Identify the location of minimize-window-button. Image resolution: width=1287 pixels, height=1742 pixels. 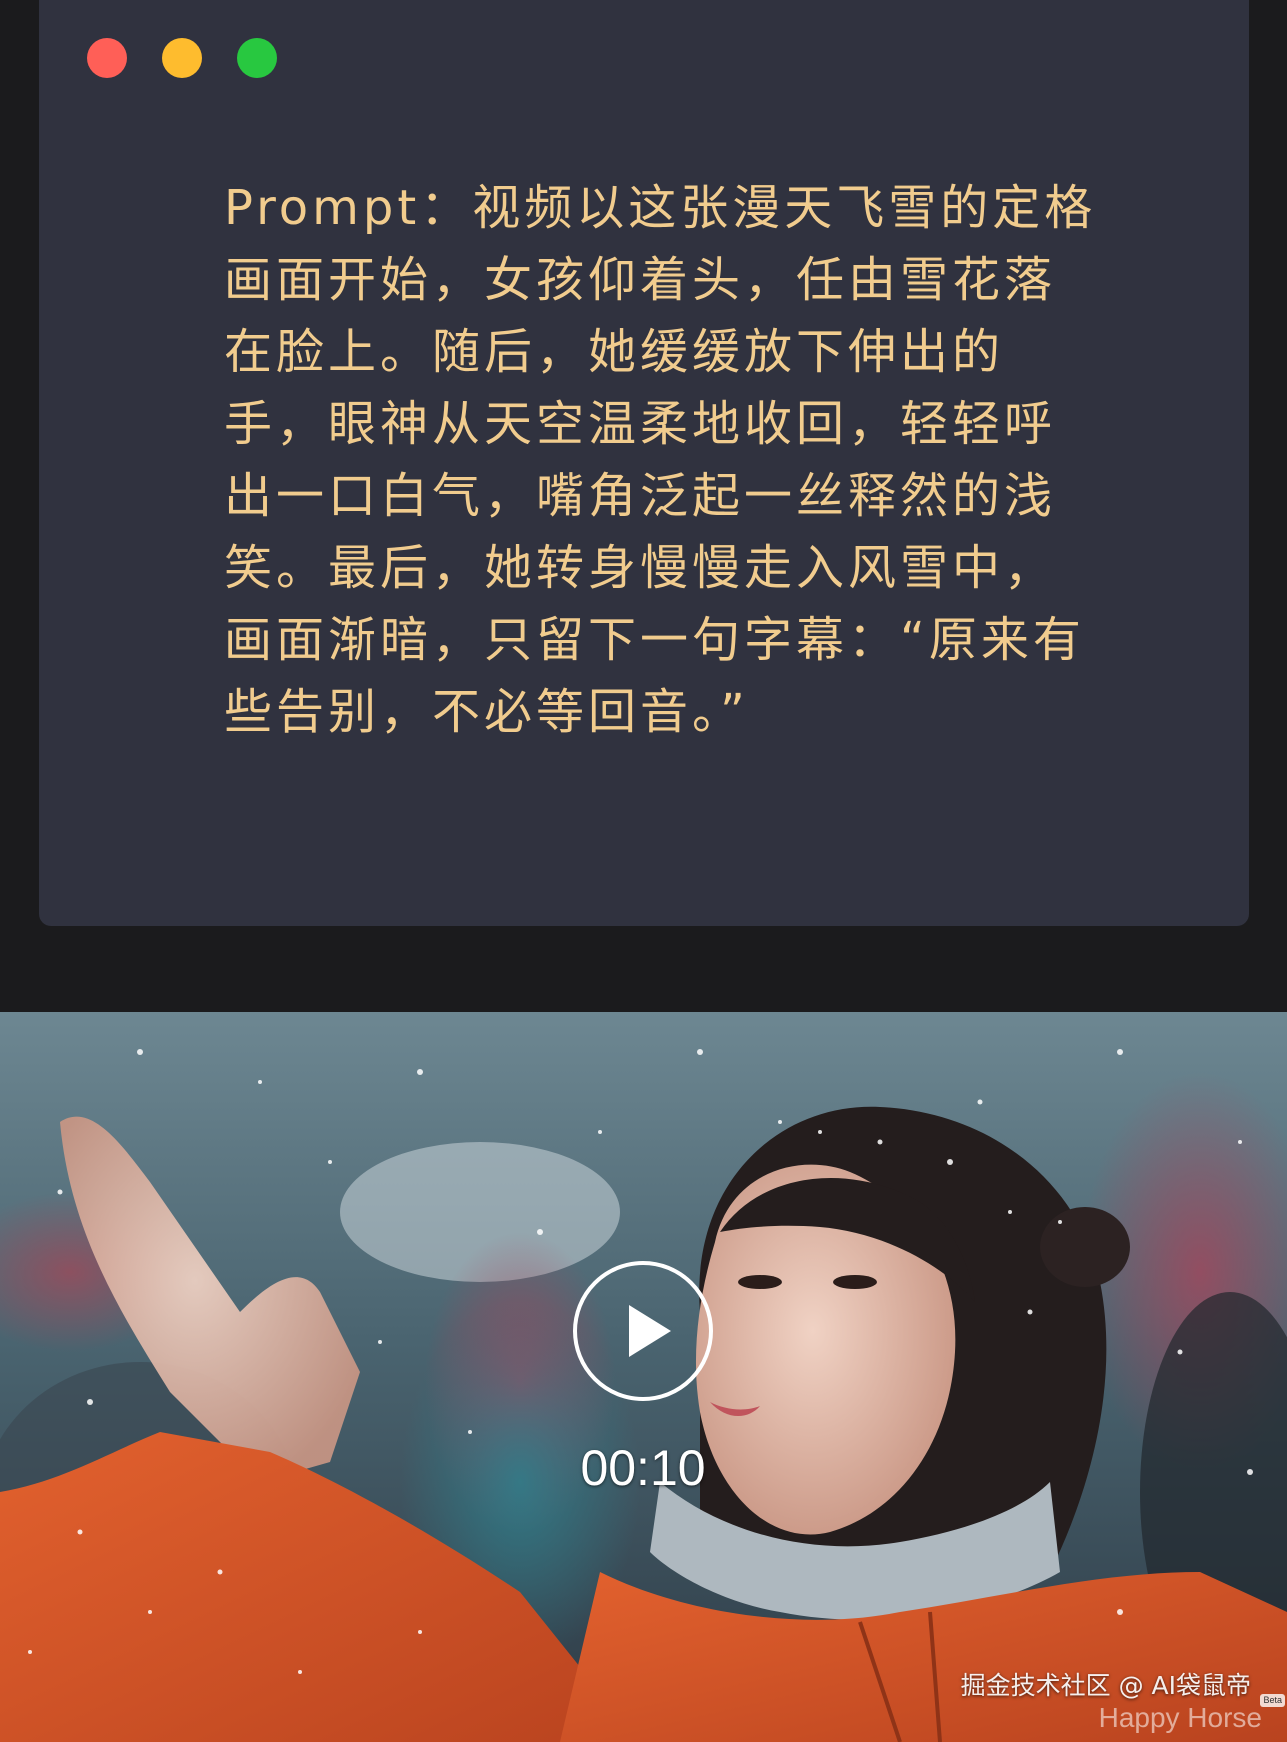
(182, 58).